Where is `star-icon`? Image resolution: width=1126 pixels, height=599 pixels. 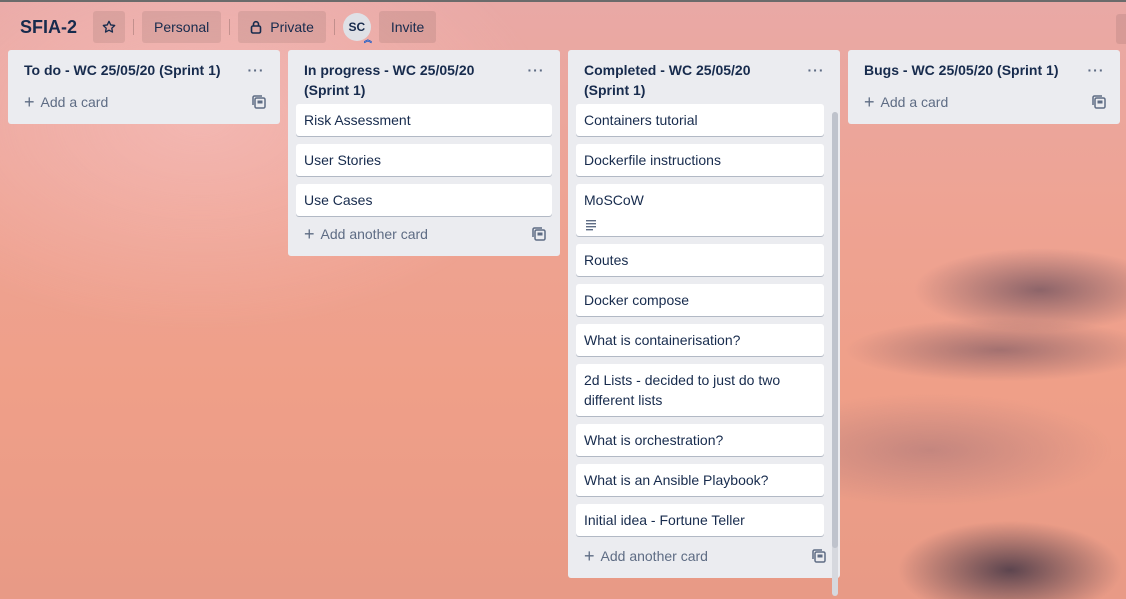
star-icon is located at coordinates (109, 26).